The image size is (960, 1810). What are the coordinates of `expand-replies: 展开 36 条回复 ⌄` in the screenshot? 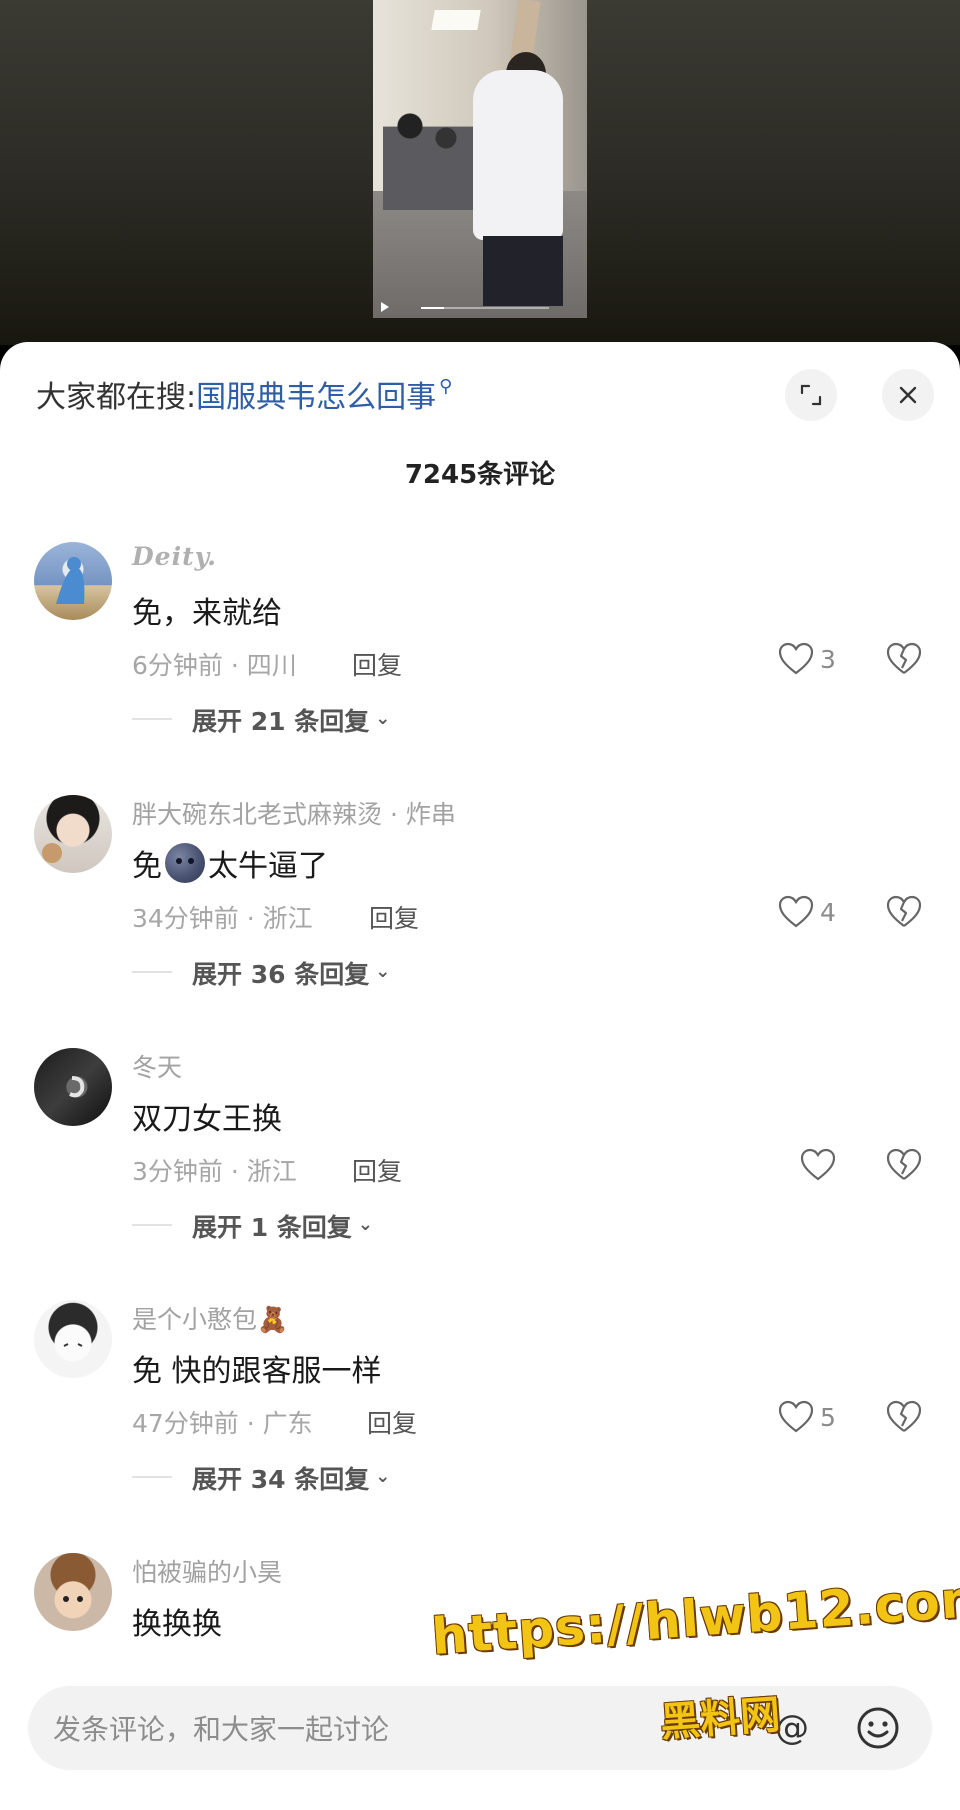 It's located at (261, 973).